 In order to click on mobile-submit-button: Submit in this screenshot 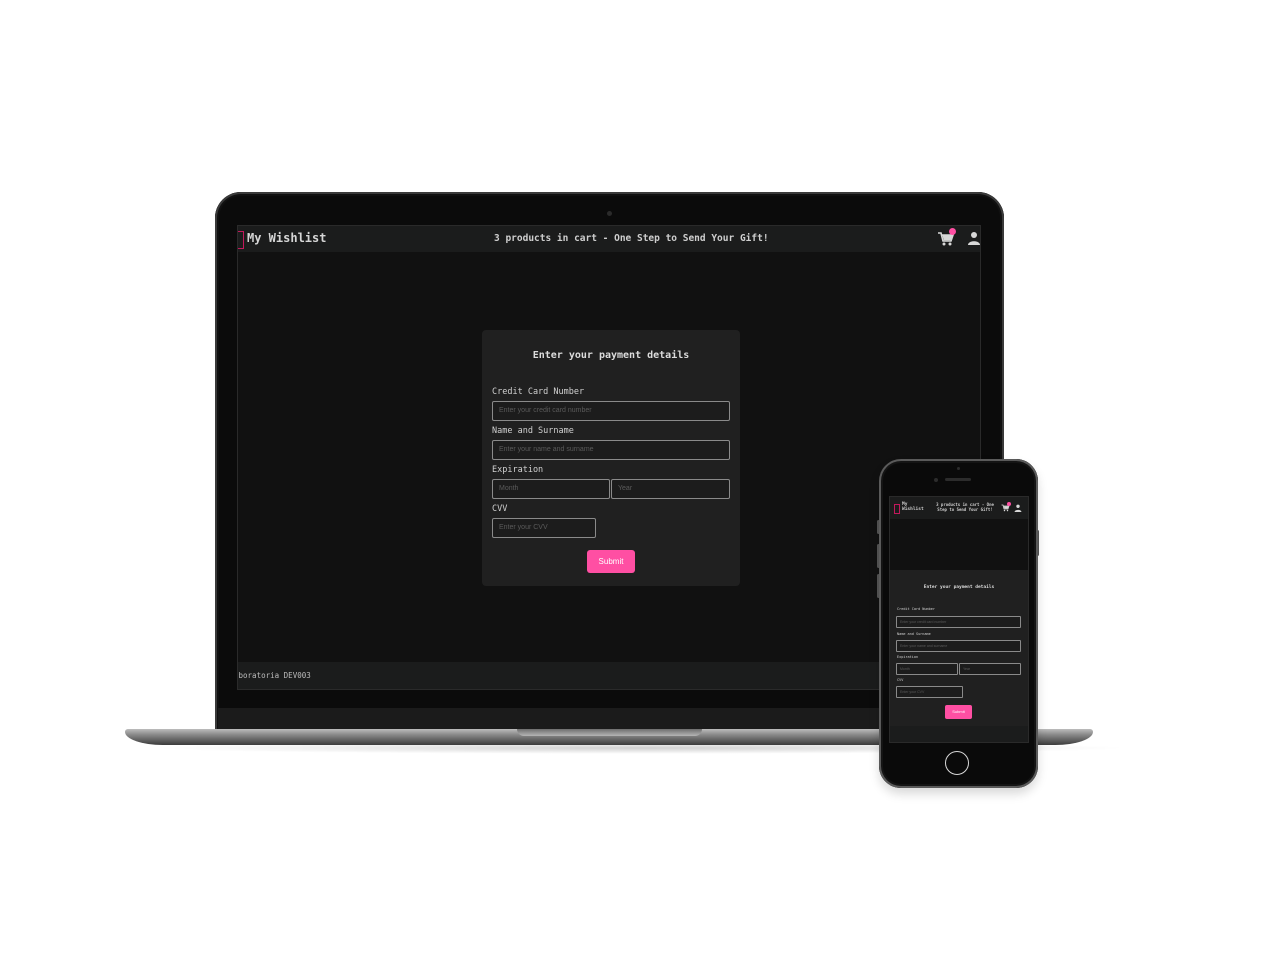, I will do `click(958, 712)`.